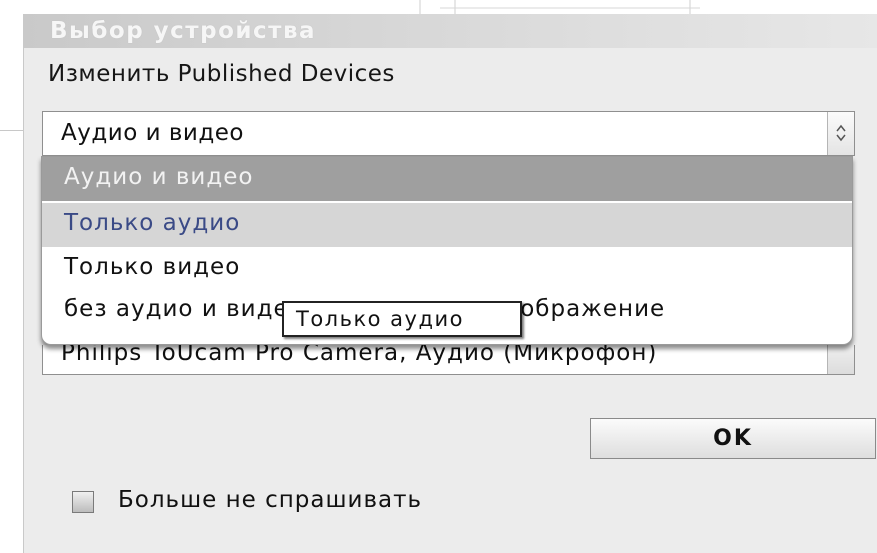 This screenshot has height=553, width=877. Describe the element at coordinates (221, 74) in the screenshot. I see `change-devices-label: Изменить Published Devices` at that location.